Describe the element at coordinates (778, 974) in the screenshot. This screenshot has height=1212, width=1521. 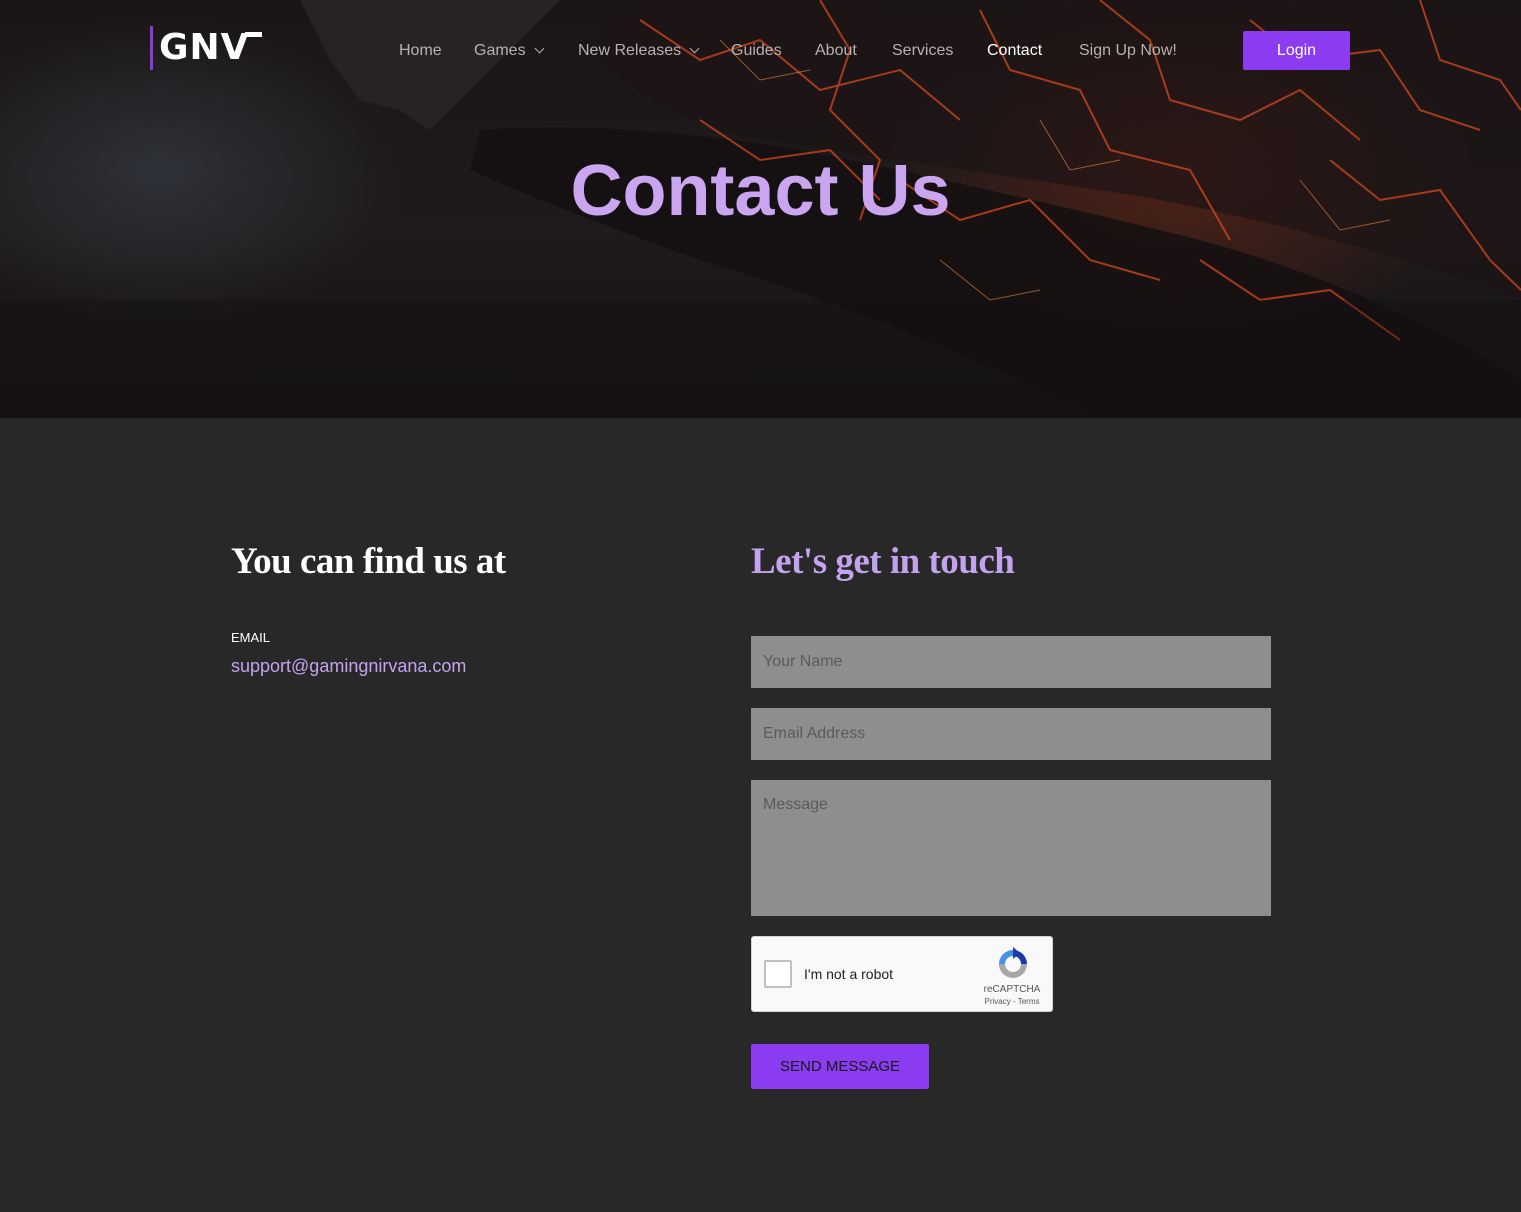
I see `recaptcha-checkbox` at that location.